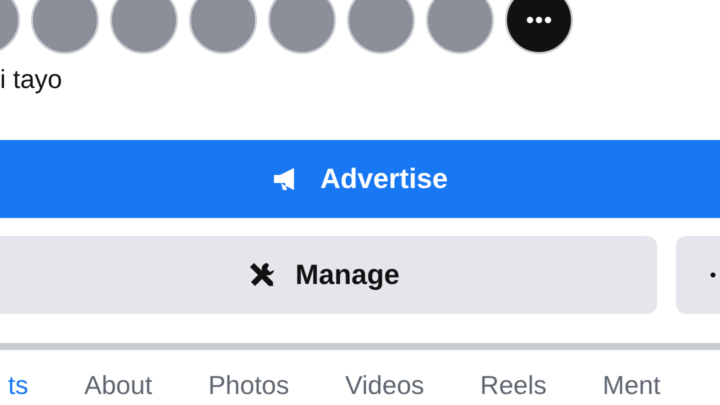  I want to click on profile-tab: ts, so click(18, 385).